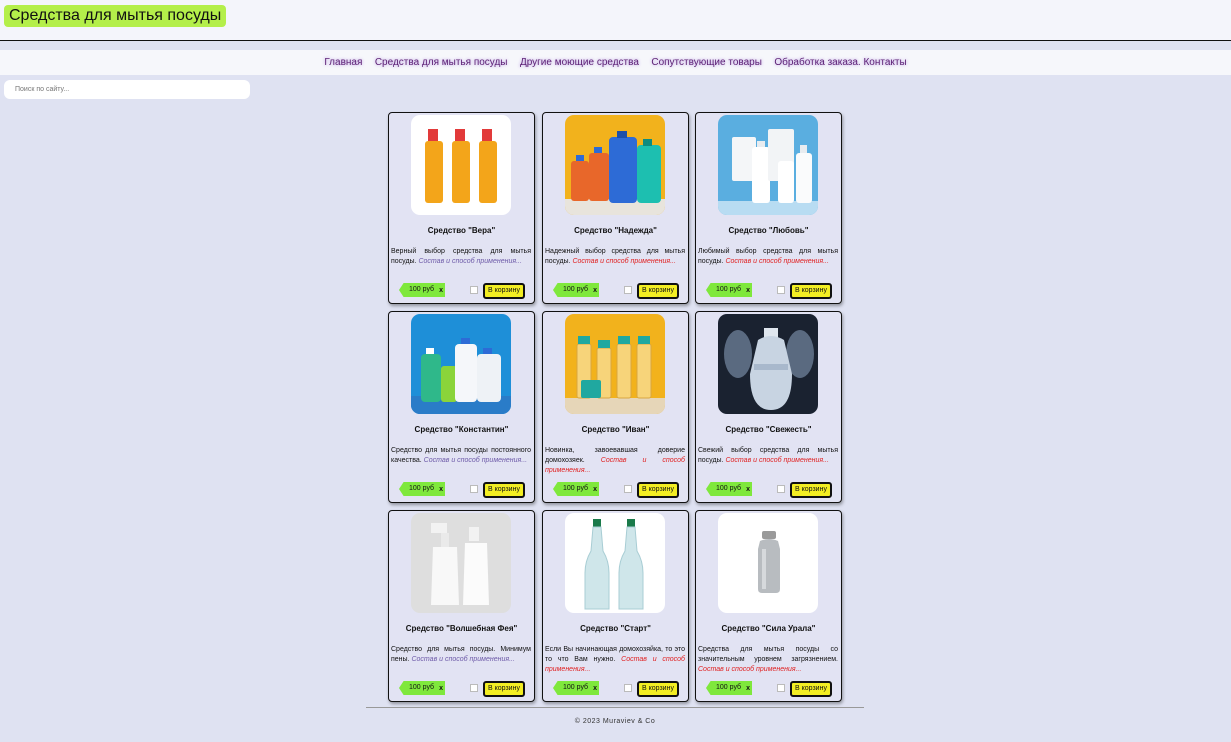  What do you see at coordinates (615, 230) in the screenshot?
I see `product-title: Средство "Надежда"` at bounding box center [615, 230].